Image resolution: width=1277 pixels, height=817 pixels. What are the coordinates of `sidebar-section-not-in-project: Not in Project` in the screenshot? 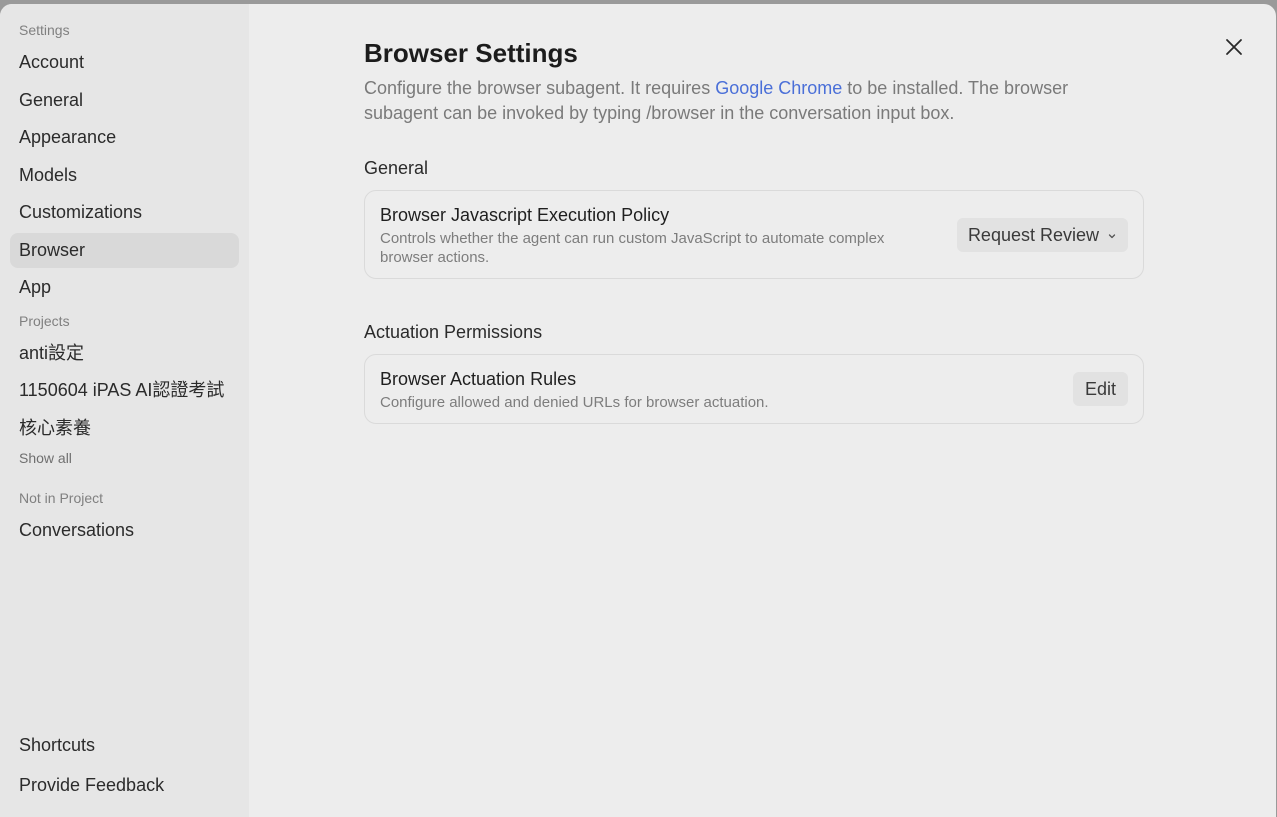 It's located at (61, 498).